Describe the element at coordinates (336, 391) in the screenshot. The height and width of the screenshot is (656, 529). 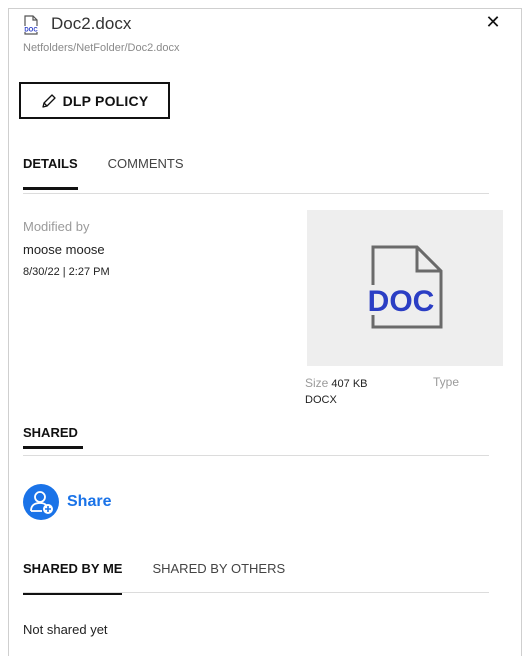
I see `size-info: Size 407 KB DOCX` at that location.